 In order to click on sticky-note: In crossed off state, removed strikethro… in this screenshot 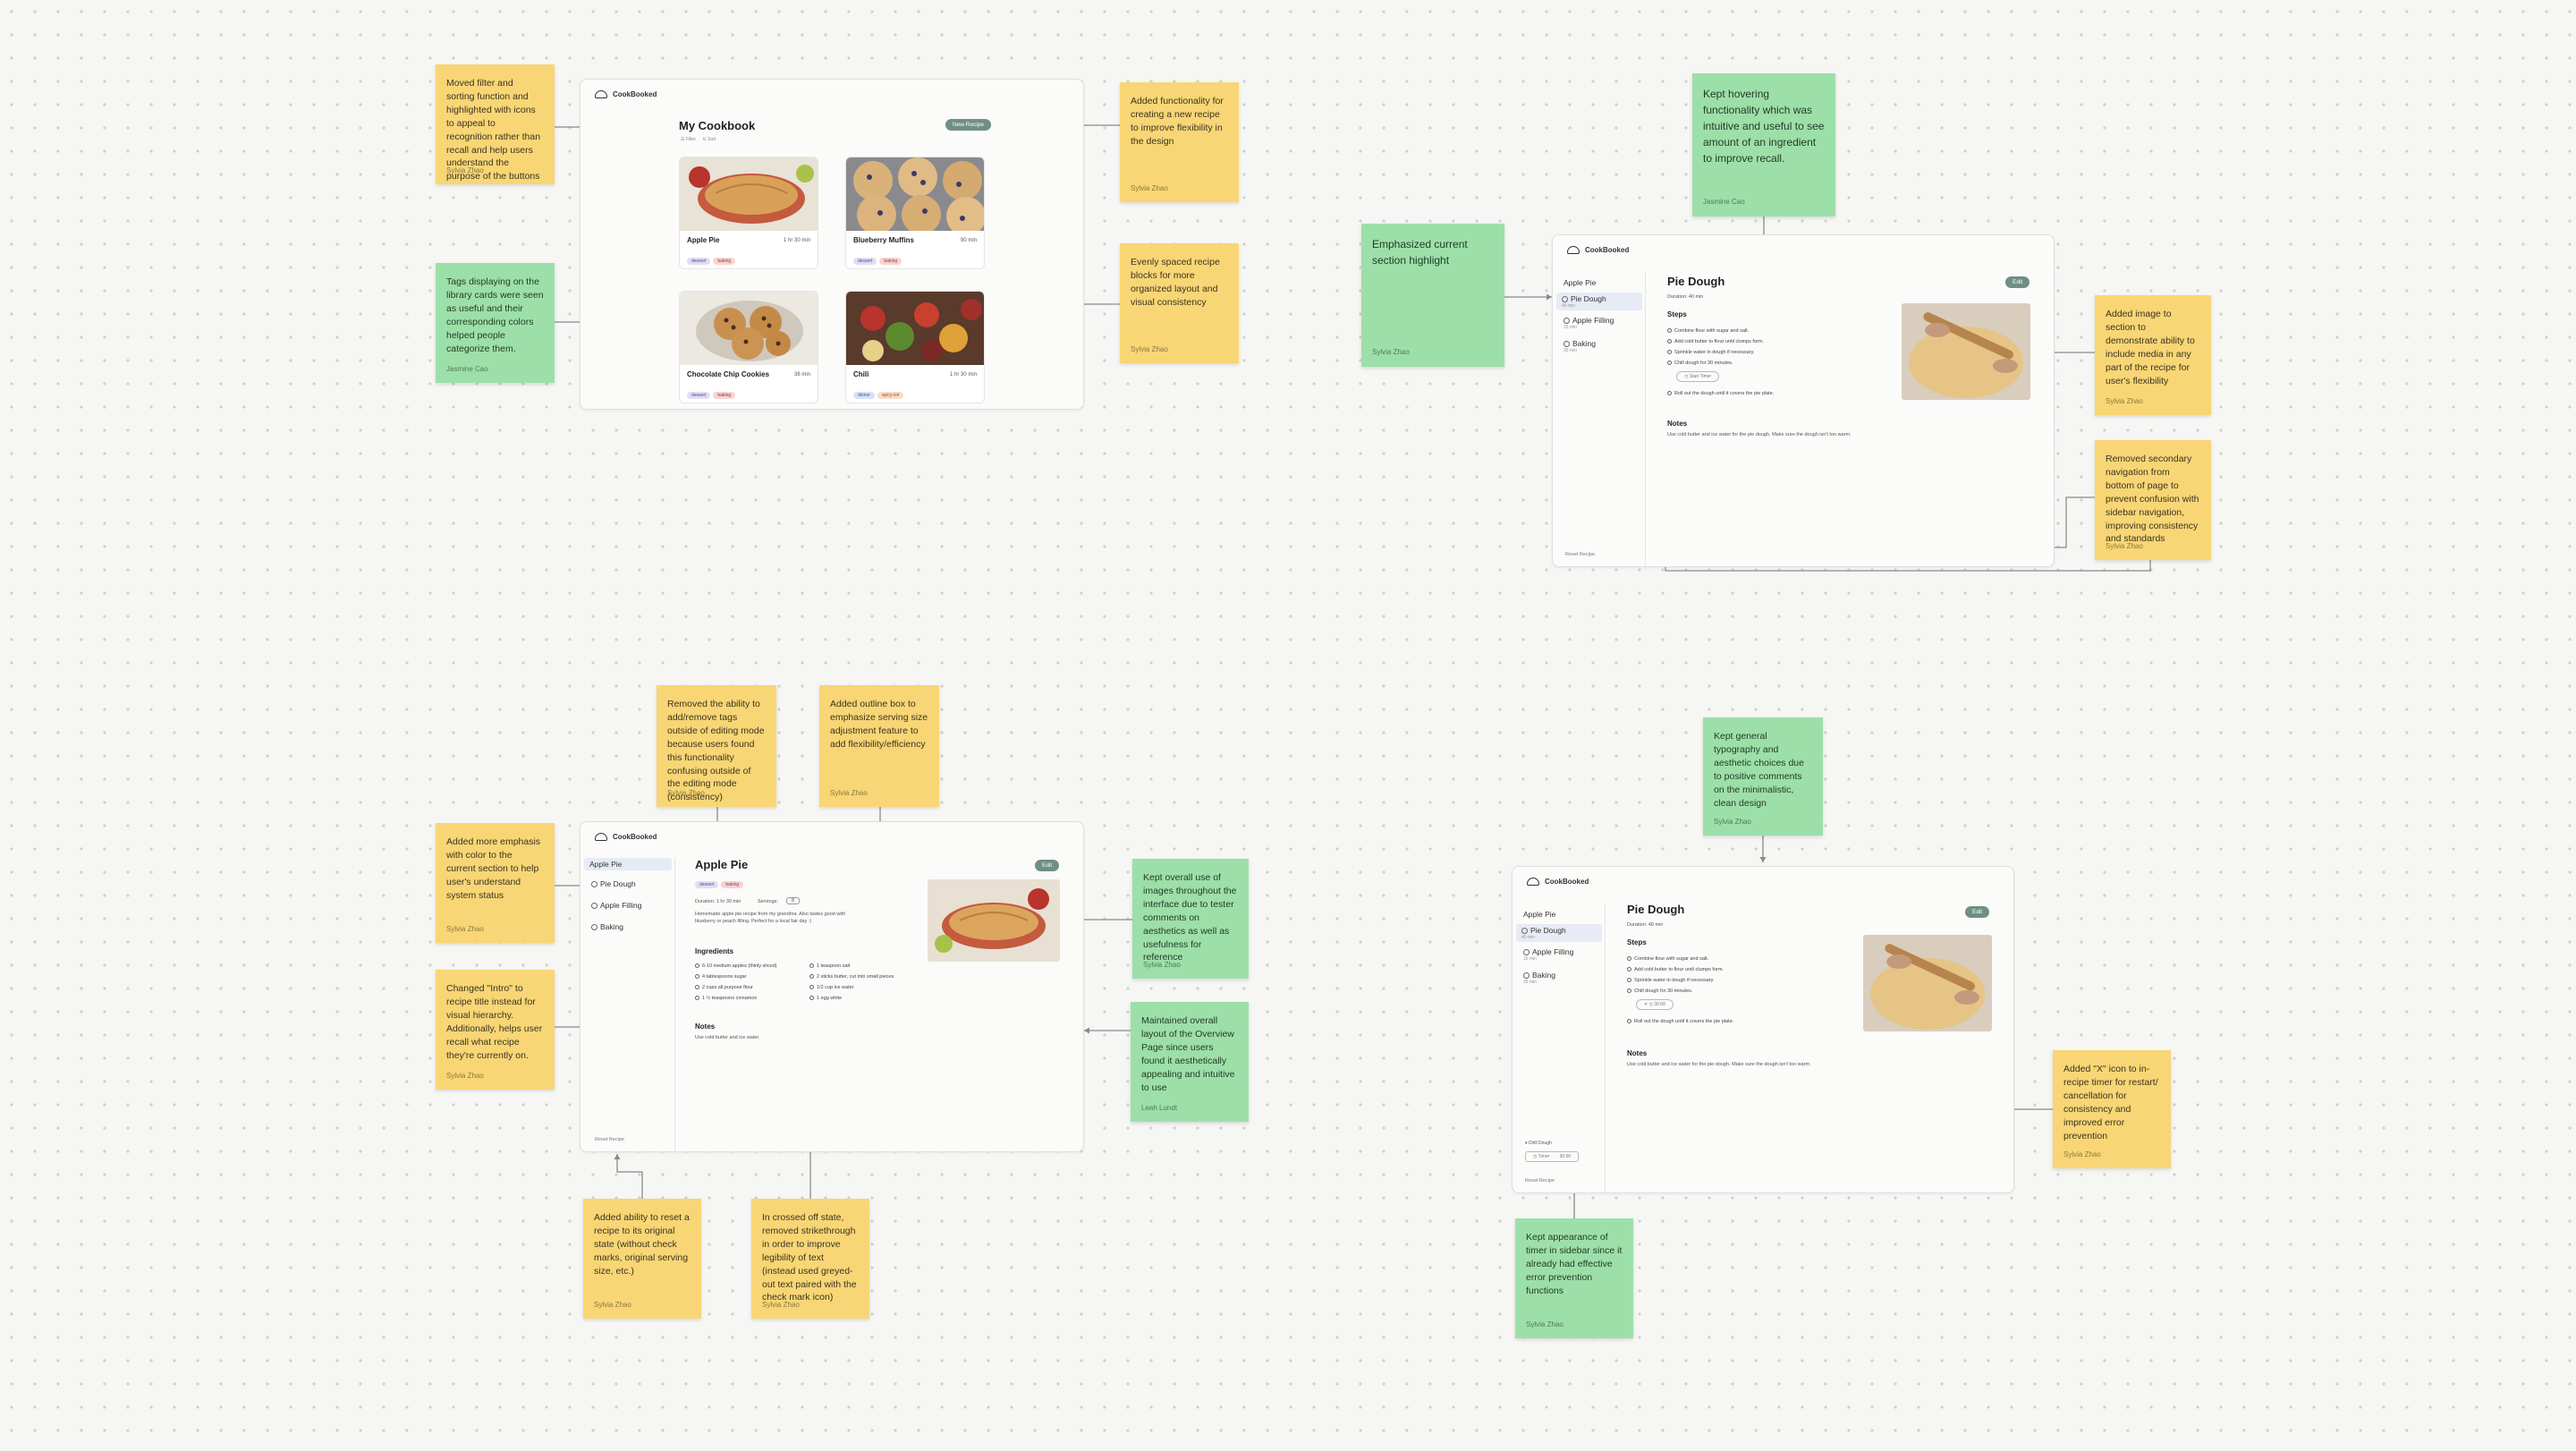, I will do `click(810, 1259)`.